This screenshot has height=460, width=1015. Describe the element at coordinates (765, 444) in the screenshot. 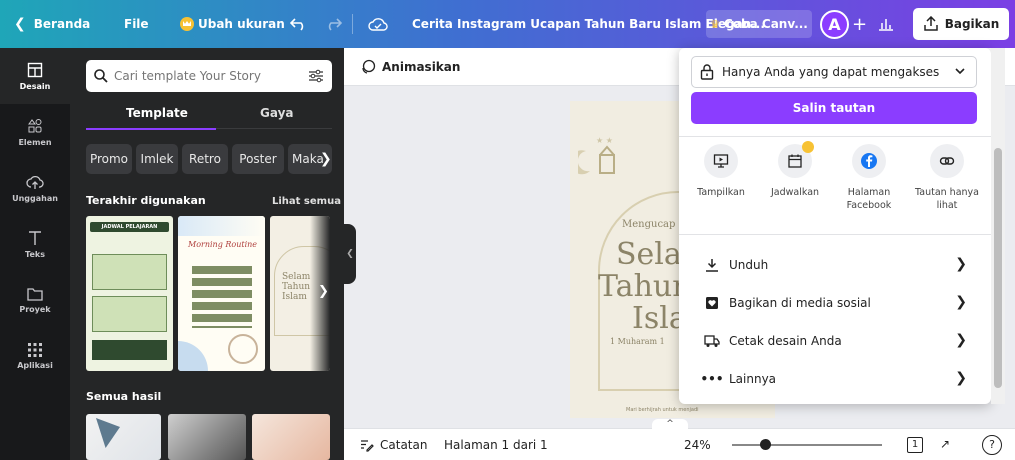

I see `zoom-slider-handle` at that location.